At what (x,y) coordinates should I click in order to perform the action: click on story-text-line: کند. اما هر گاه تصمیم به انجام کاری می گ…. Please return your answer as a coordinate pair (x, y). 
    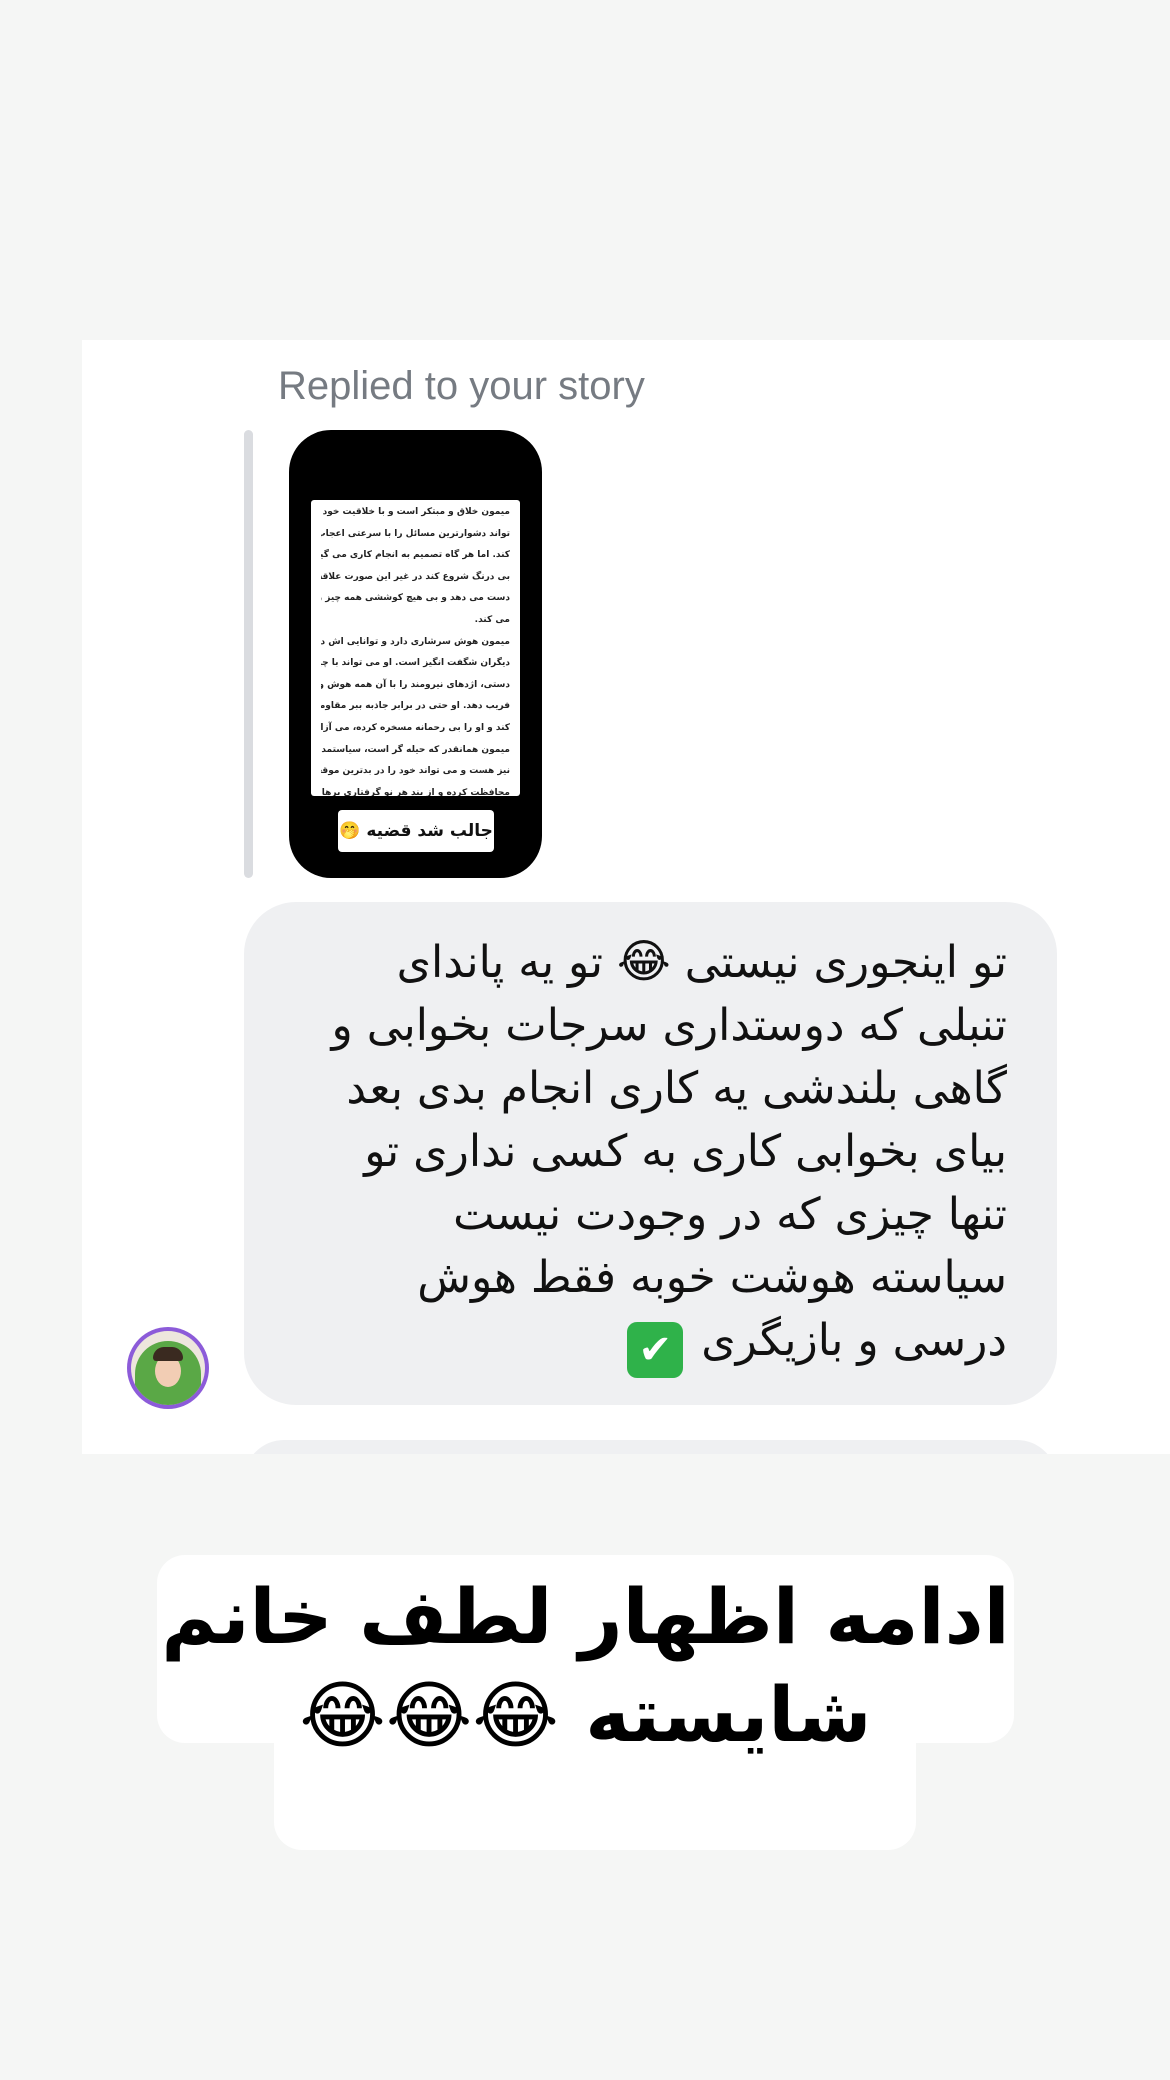
    Looking at the image, I should click on (415, 555).